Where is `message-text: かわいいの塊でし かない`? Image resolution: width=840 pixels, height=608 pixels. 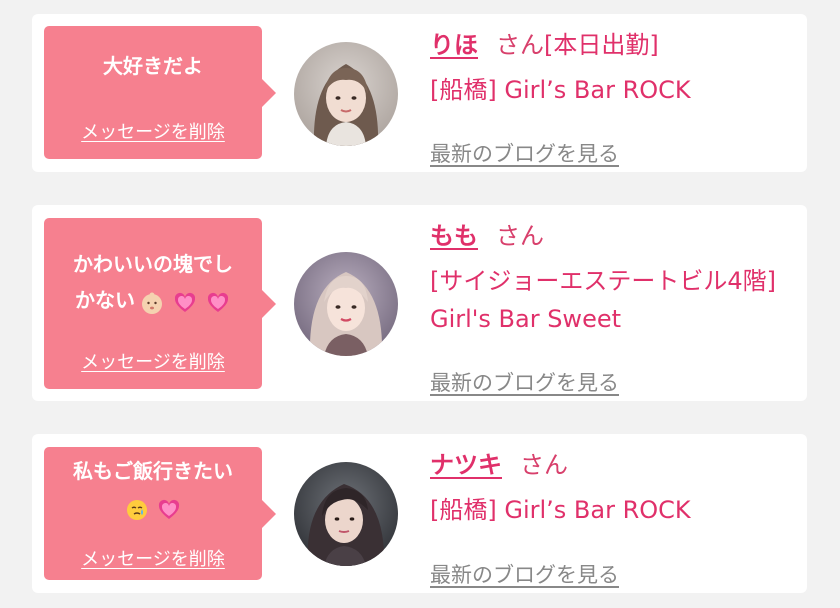
message-text: かわいいの塊でし かない is located at coordinates (153, 283).